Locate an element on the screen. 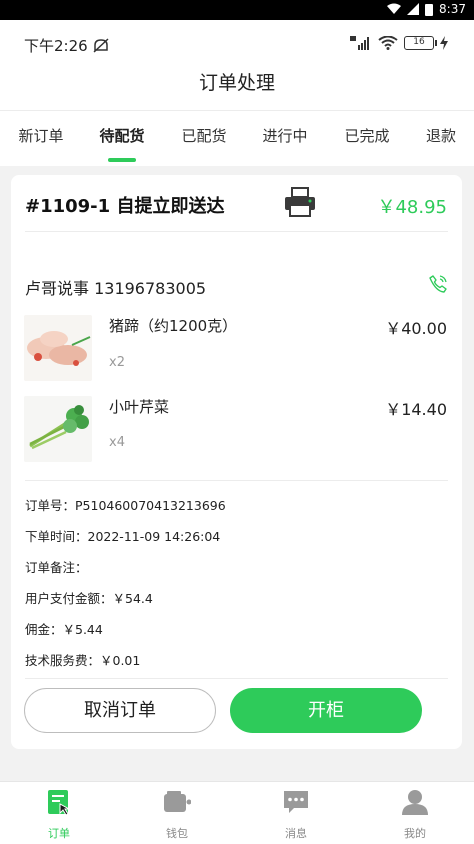 This screenshot has width=474, height=844. message-icon is located at coordinates (296, 802).